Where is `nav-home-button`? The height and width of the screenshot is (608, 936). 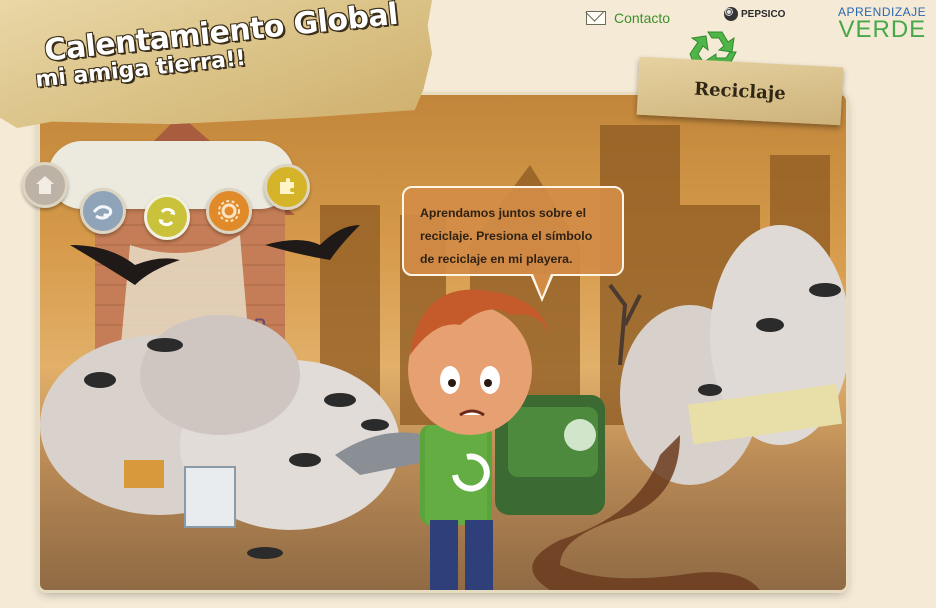
nav-home-button is located at coordinates (45, 185).